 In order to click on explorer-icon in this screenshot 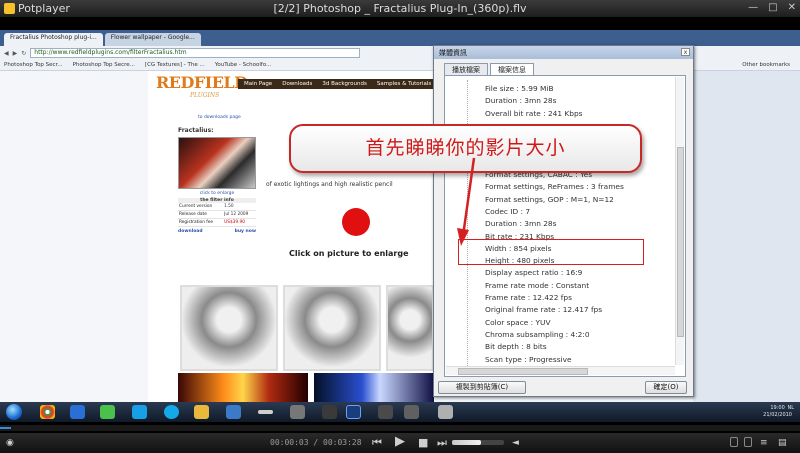, I will do `click(139, 412)`.